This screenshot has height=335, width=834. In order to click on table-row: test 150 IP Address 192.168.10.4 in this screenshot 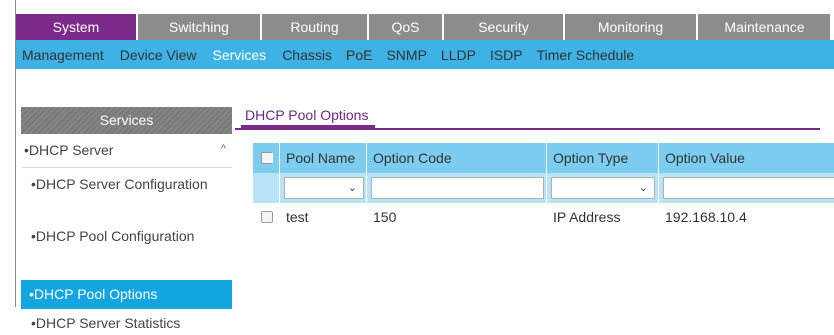, I will do `click(543, 217)`.